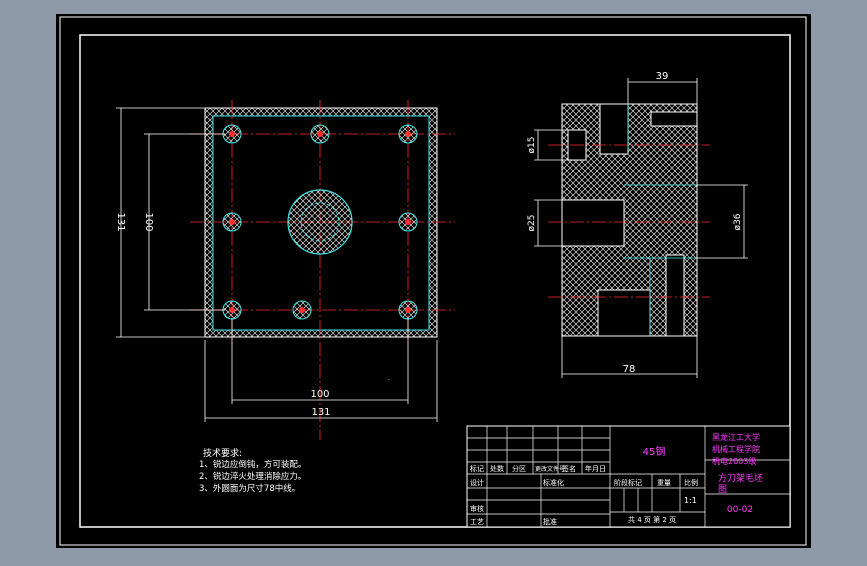 The image size is (867, 566). Describe the element at coordinates (740, 478) in the screenshot. I see `tb-drawing-name-1: 方刀架毛坯` at that location.